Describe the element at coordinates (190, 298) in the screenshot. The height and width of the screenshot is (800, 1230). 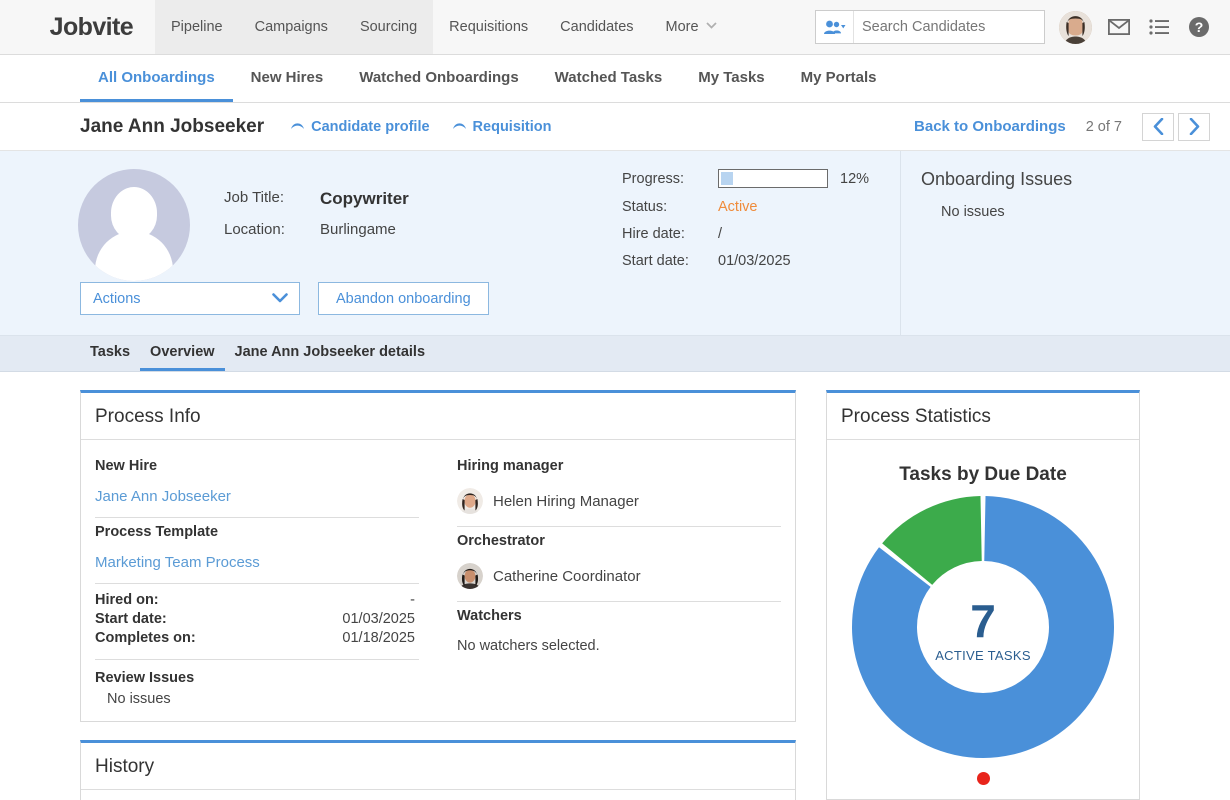
I see `actions-dropdown: Actions` at that location.